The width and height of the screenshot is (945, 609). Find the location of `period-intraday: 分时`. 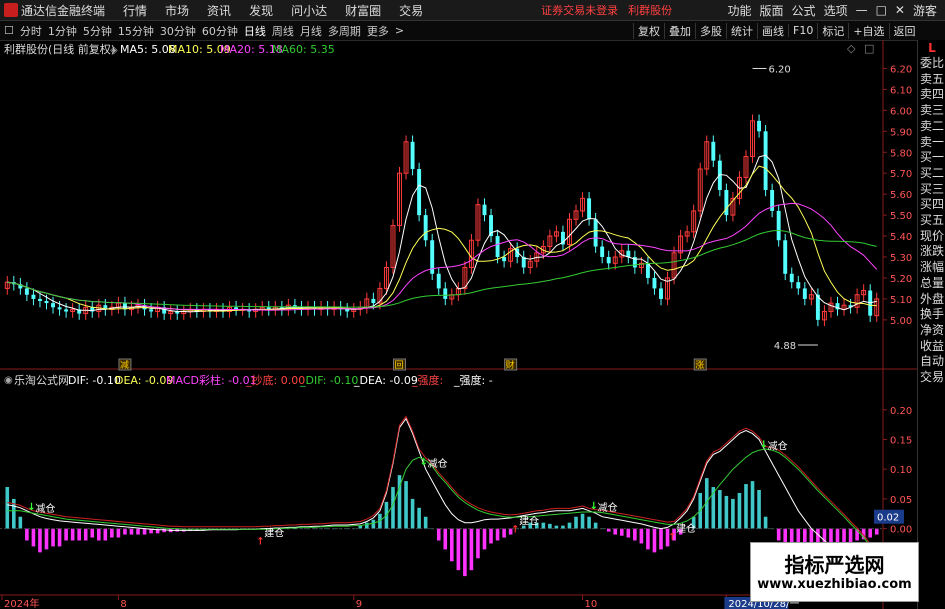

period-intraday: 分时 is located at coordinates (31, 31).